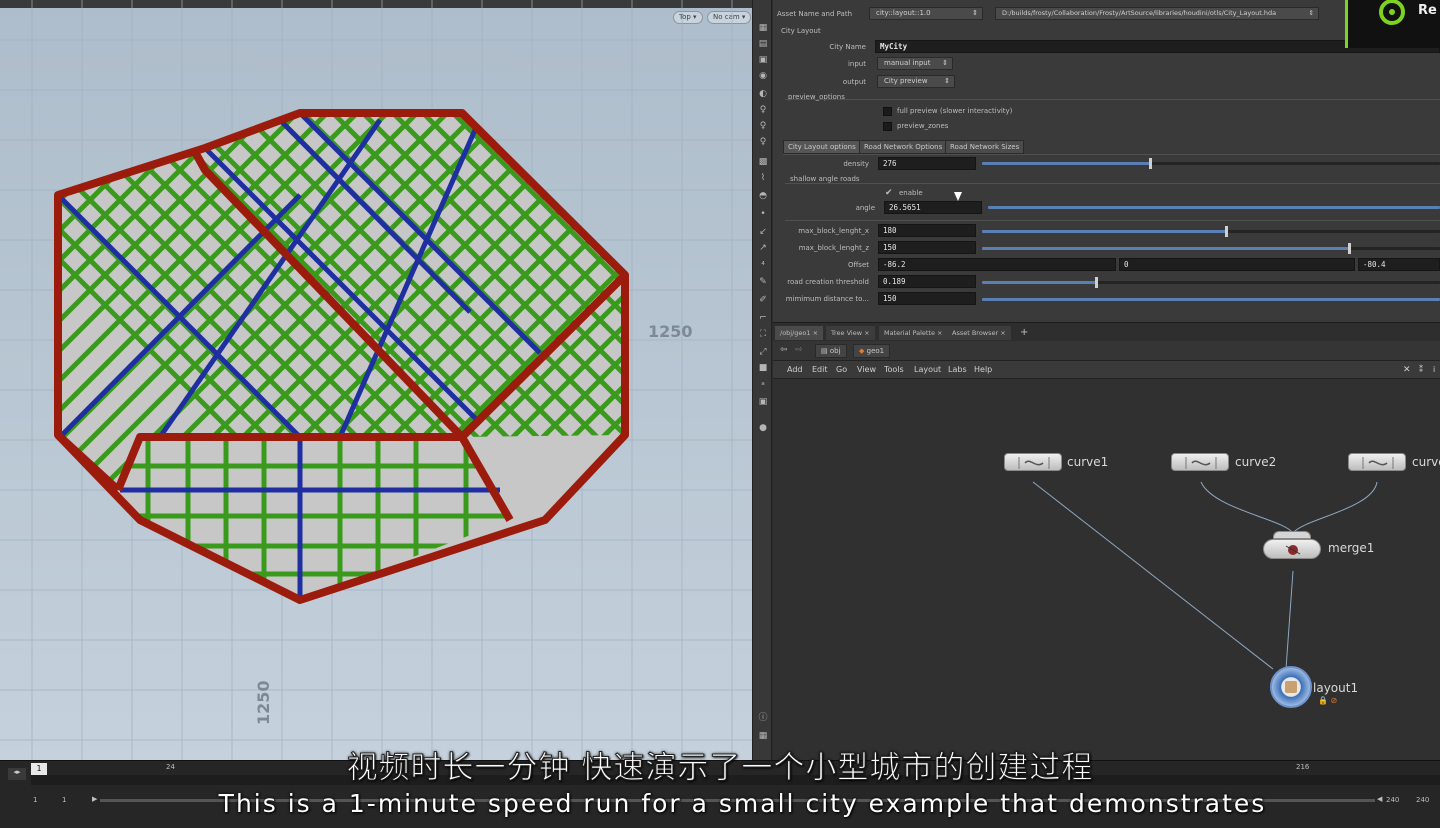 This screenshot has width=1440, height=828. Describe the element at coordinates (872, 351) in the screenshot. I see `path-geo-button: ◆ geo1` at that location.